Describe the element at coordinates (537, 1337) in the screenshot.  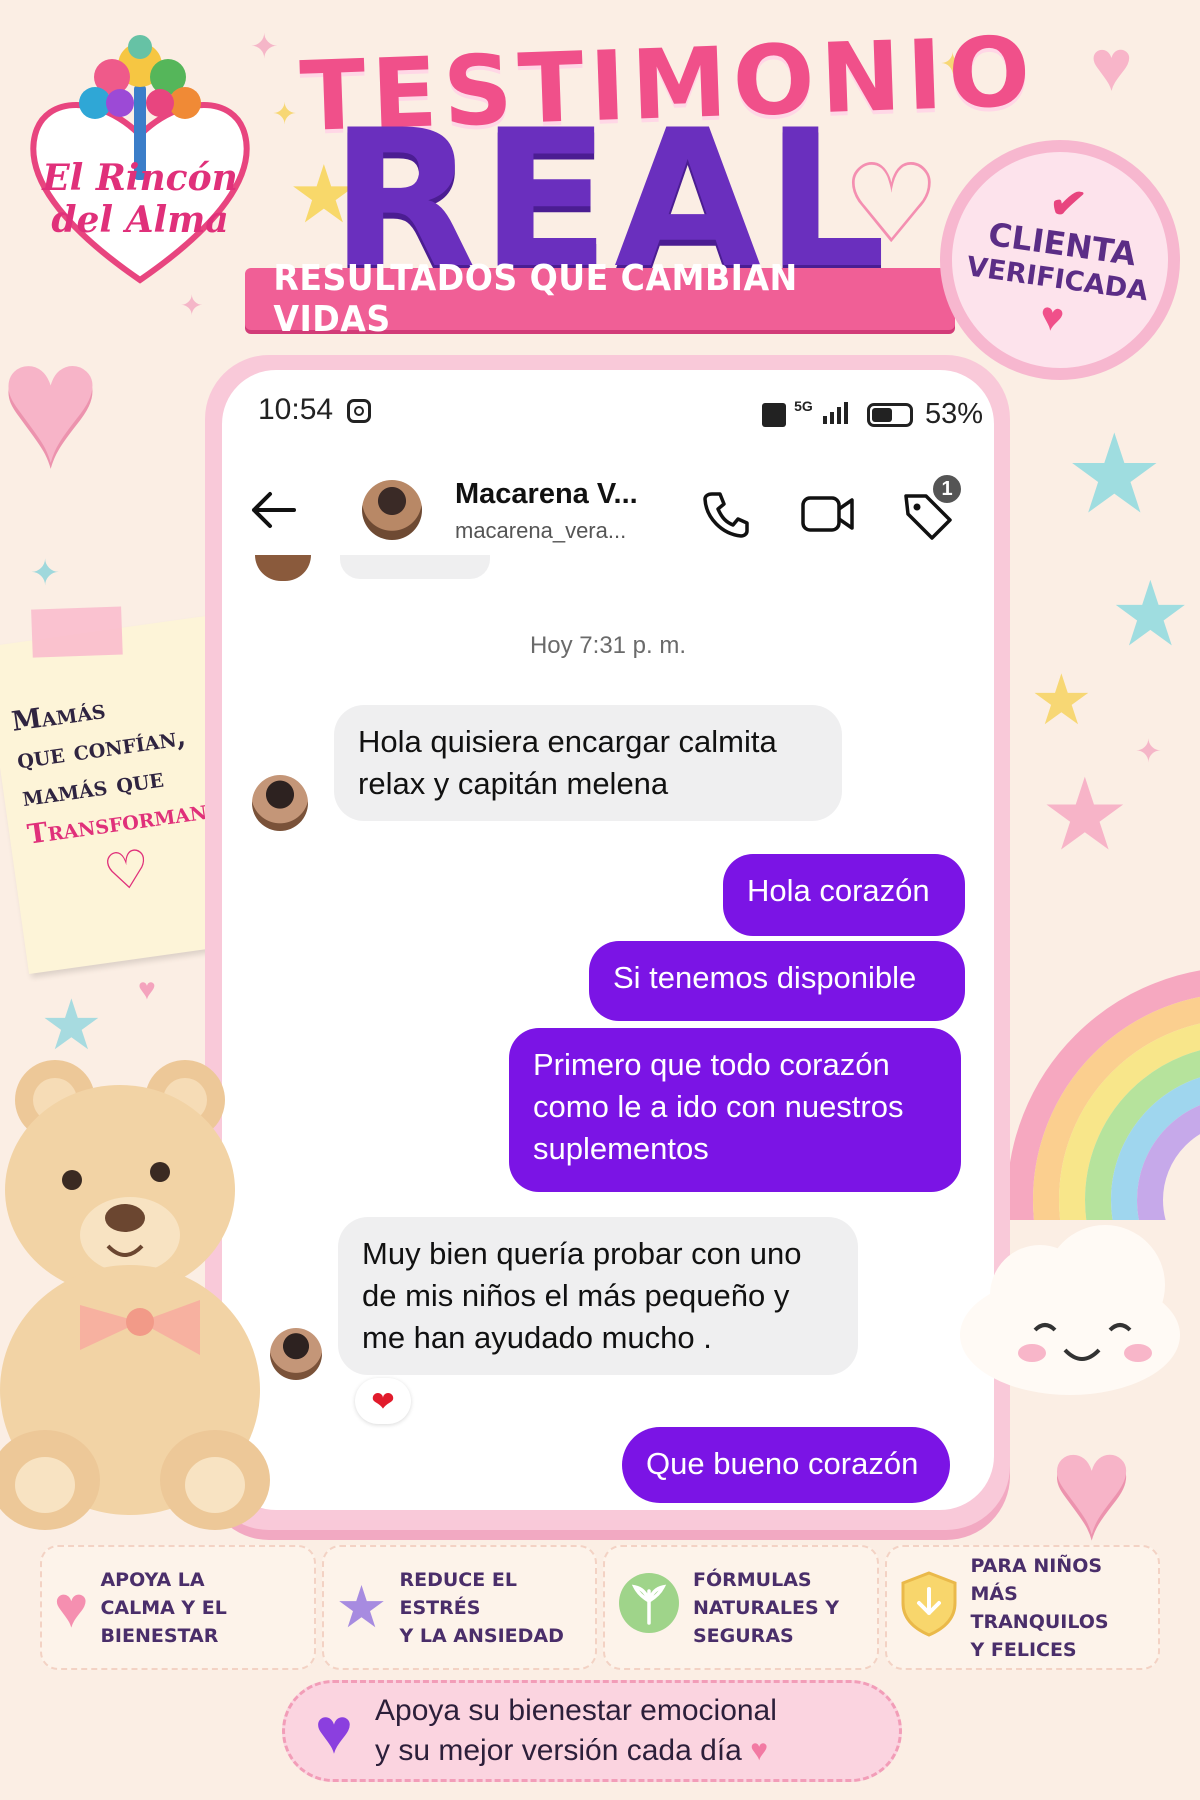
I see `message-line: me han ayudado mucho .` at that location.